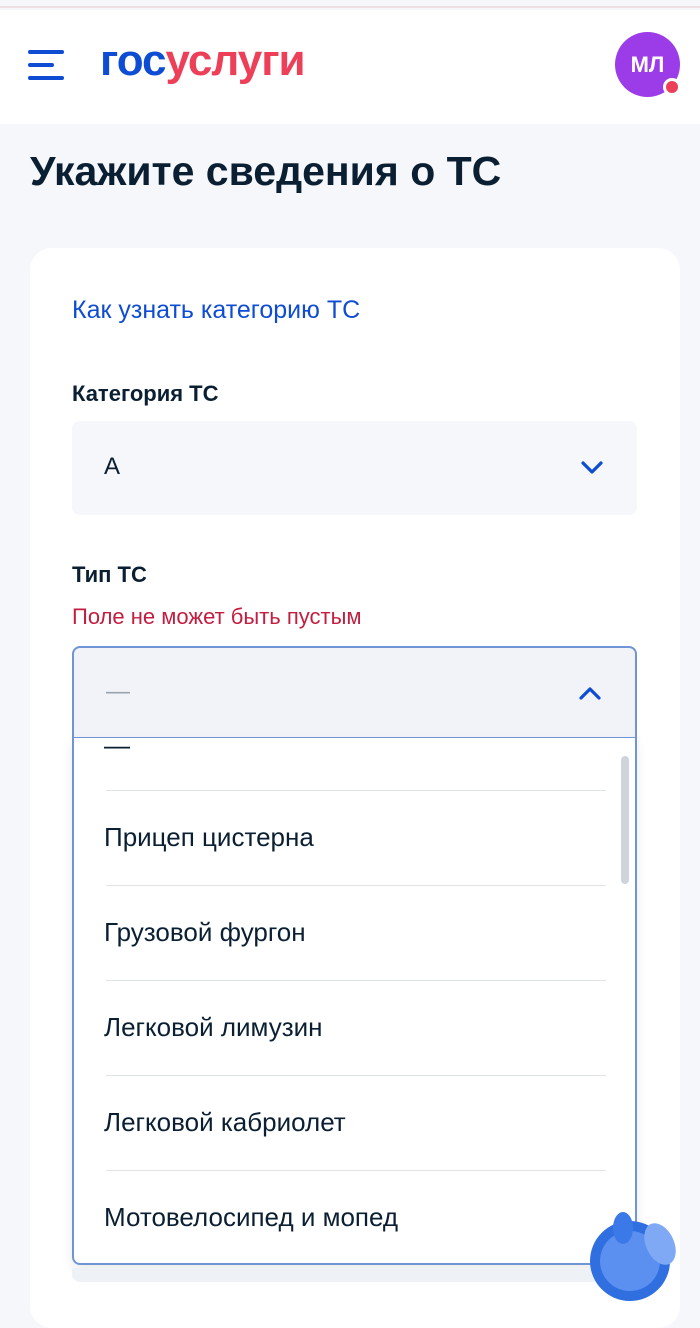 The image size is (700, 1328). What do you see at coordinates (235, 60) in the screenshot?
I see `logo-part-uslugi: услуги` at bounding box center [235, 60].